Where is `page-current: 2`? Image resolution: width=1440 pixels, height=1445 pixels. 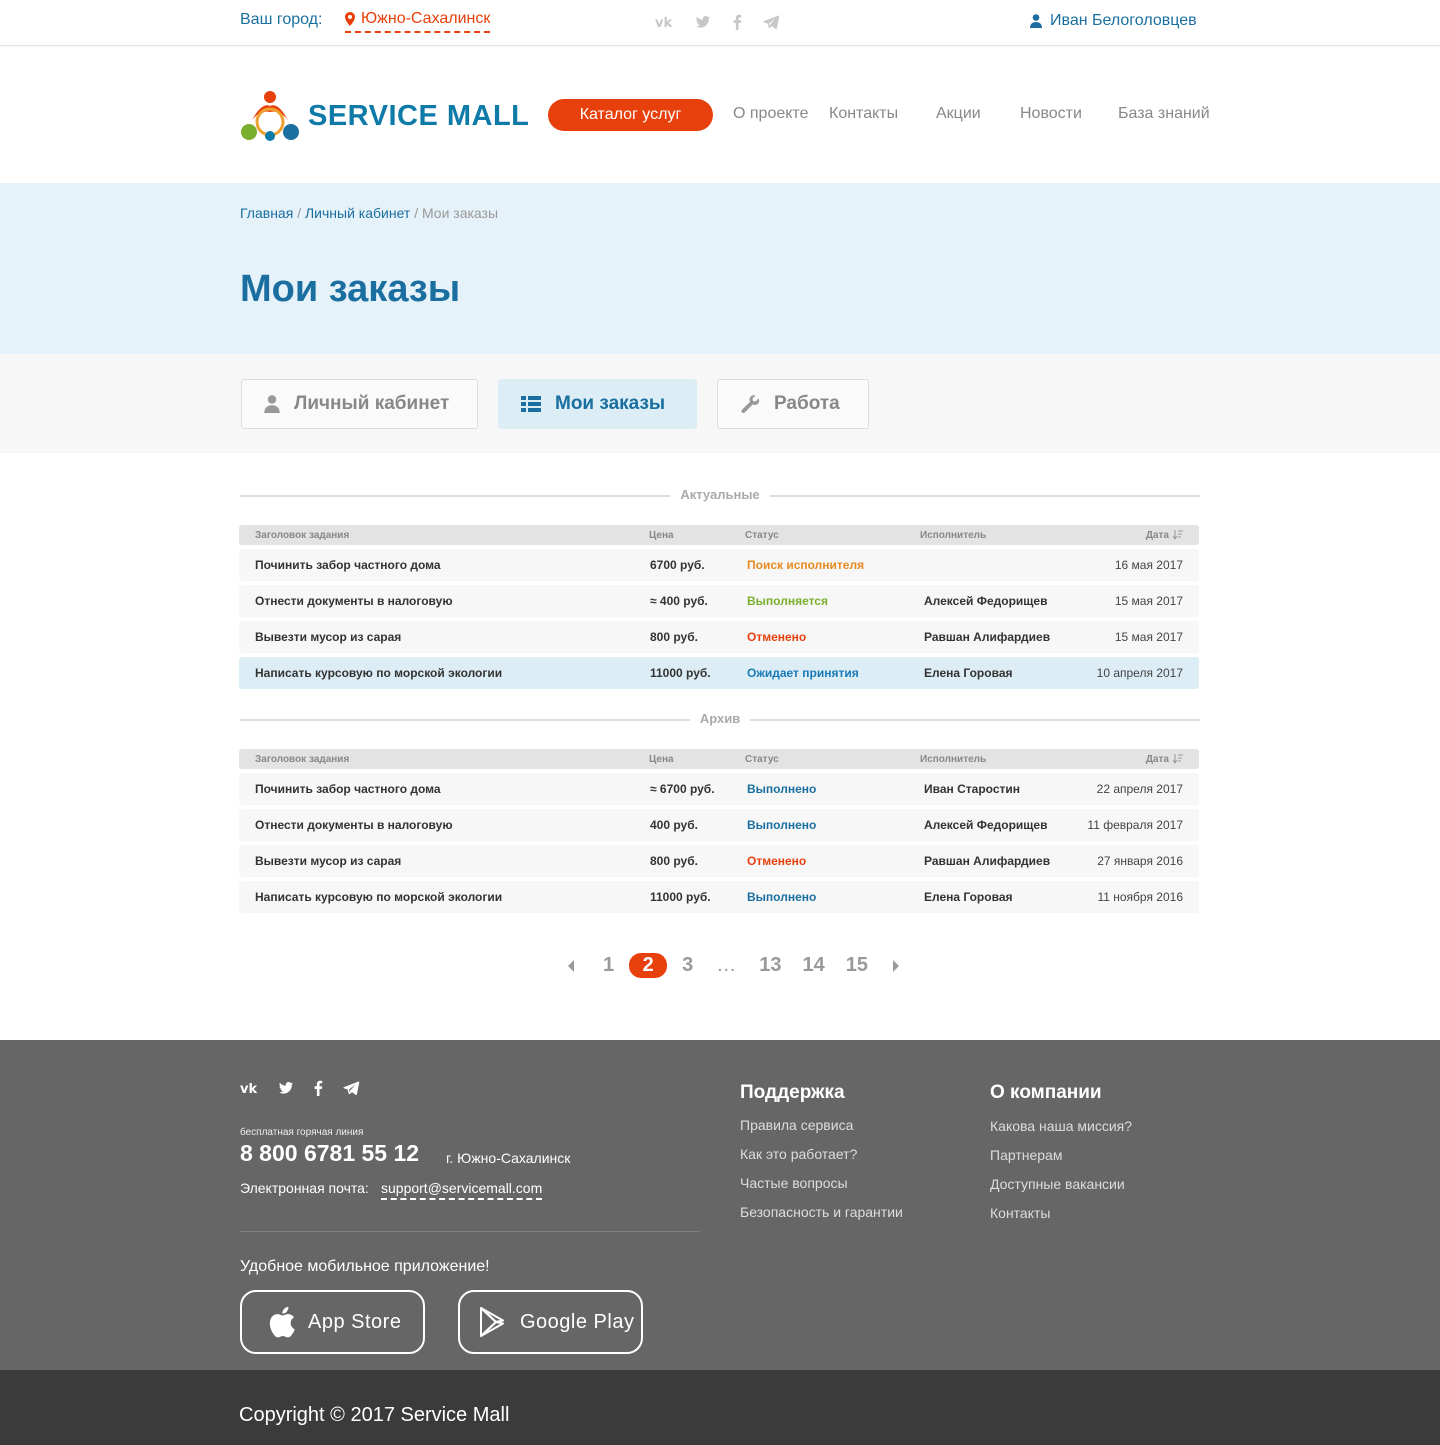
page-current: 2 is located at coordinates (648, 965).